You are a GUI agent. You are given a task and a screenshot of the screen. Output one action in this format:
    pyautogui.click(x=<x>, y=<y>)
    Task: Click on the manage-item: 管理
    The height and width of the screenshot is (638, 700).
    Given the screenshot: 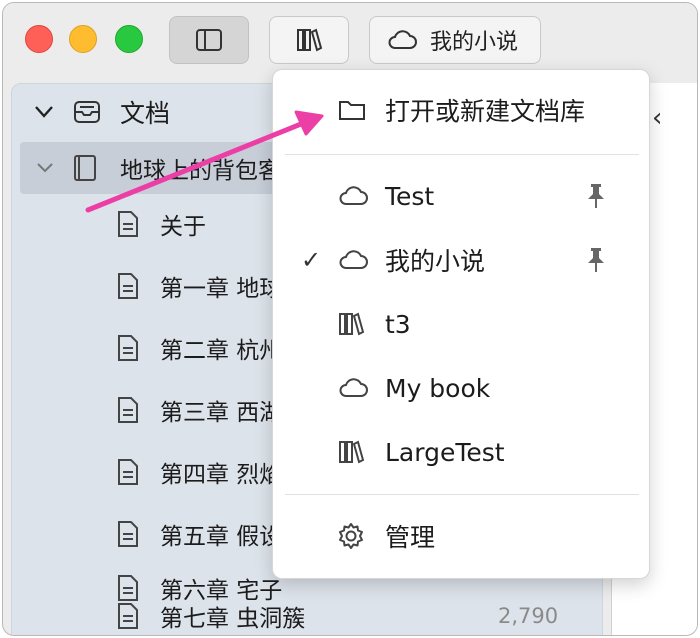 What is the action you would take?
    pyautogui.click(x=461, y=536)
    